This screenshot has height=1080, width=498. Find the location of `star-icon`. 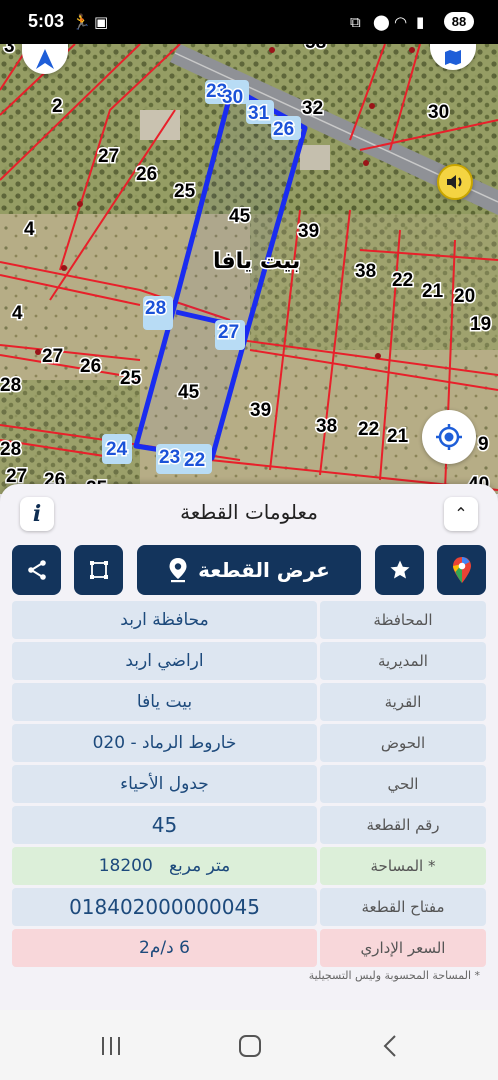

star-icon is located at coordinates (399, 569).